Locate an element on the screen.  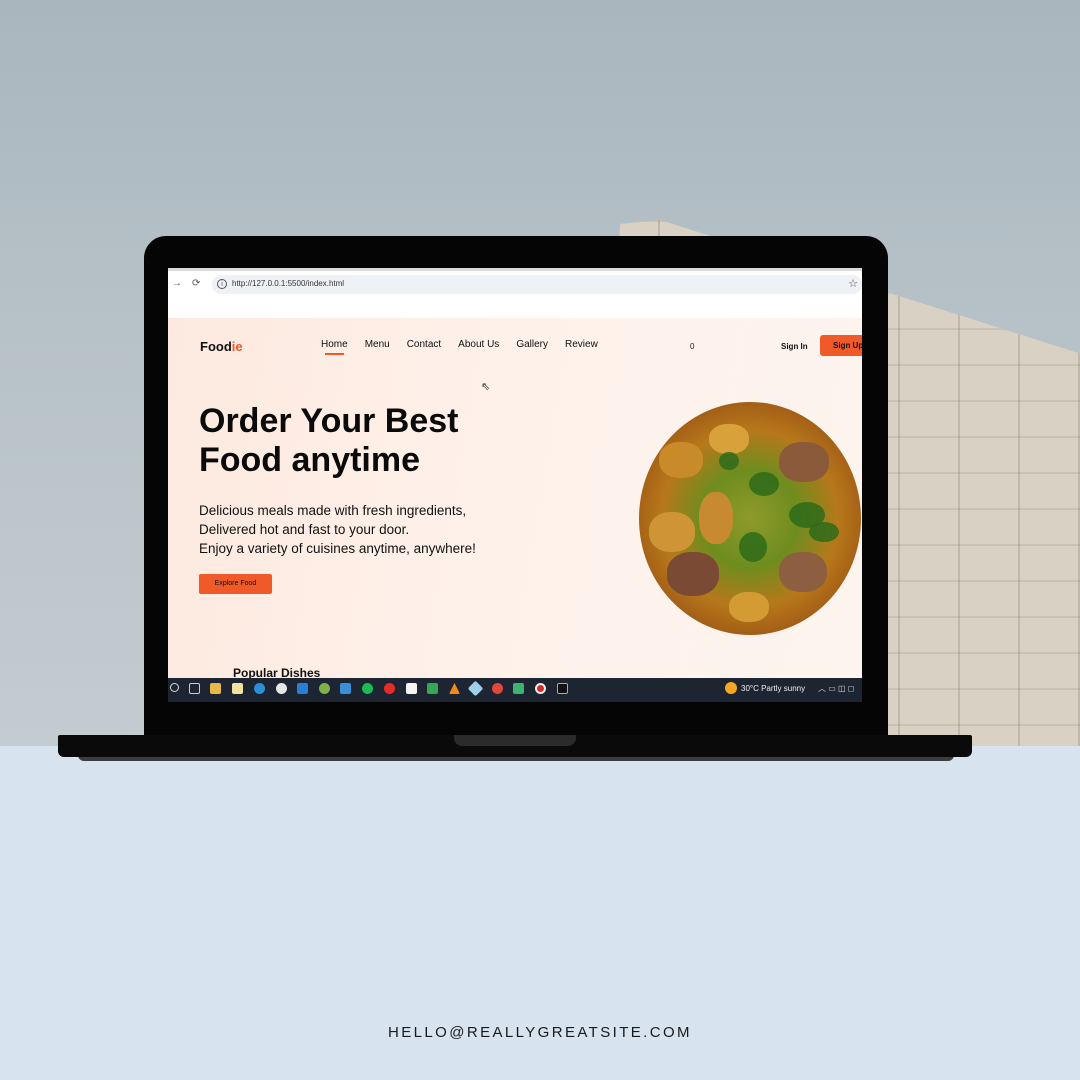
calendar-icon is located at coordinates (237, 688).